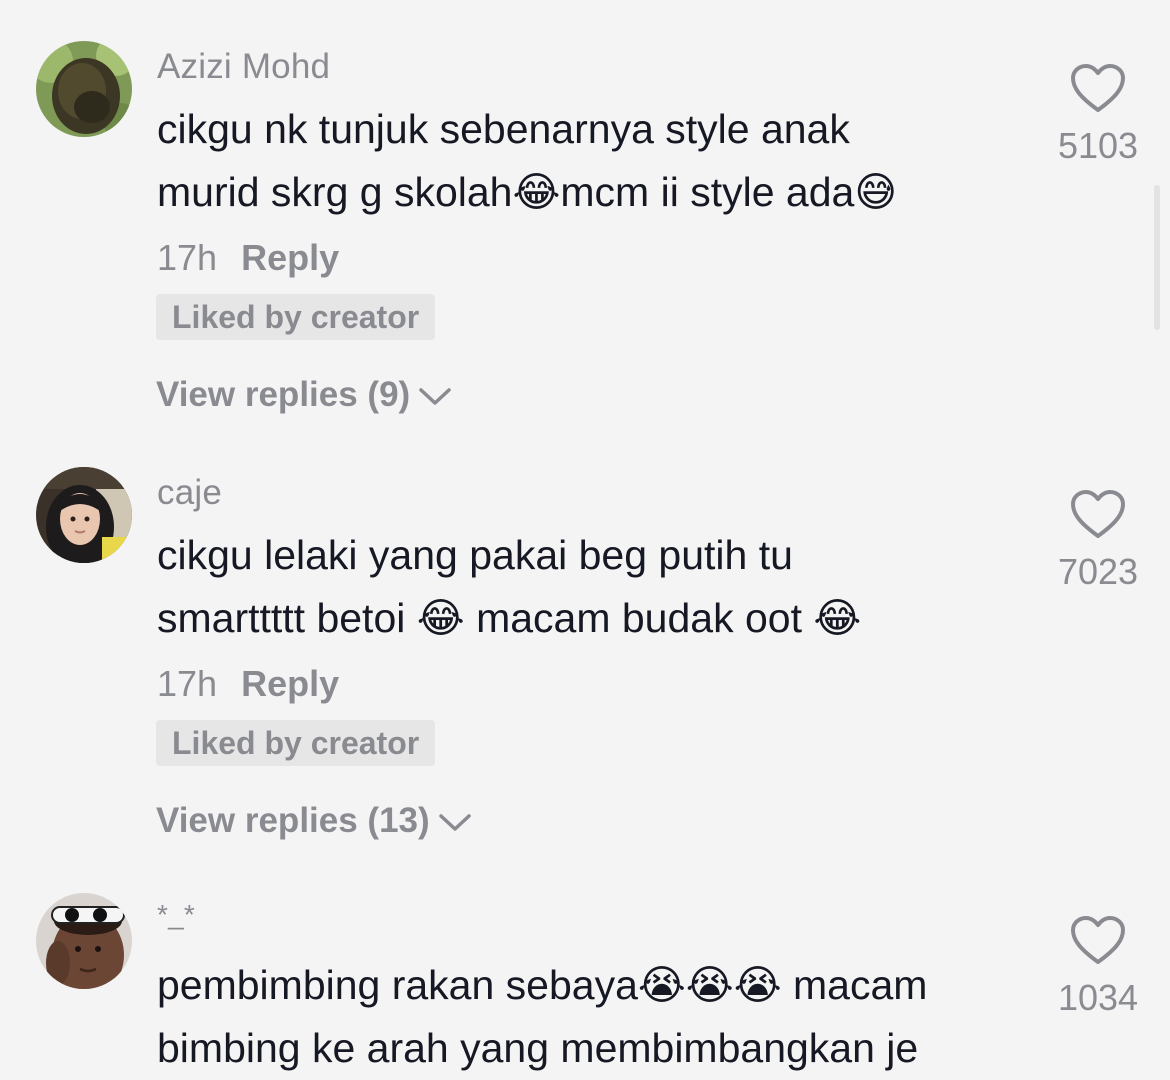 This screenshot has height=1080, width=1170. I want to click on comment-text-line: bimbing ke arah yang membimbangkan je, so click(538, 1048).